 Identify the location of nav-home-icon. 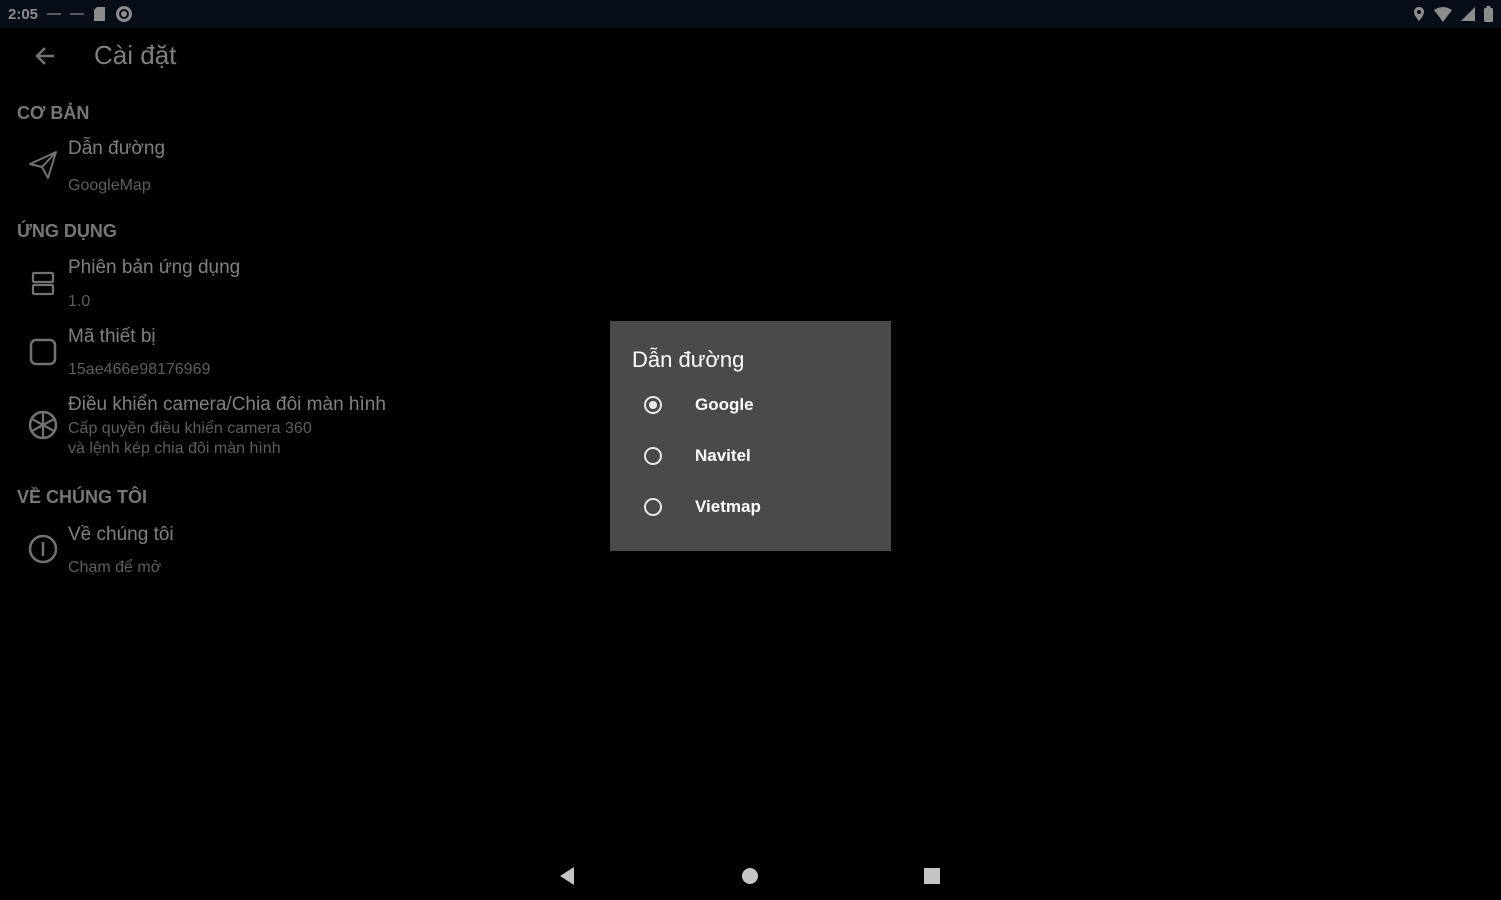
(750, 876).